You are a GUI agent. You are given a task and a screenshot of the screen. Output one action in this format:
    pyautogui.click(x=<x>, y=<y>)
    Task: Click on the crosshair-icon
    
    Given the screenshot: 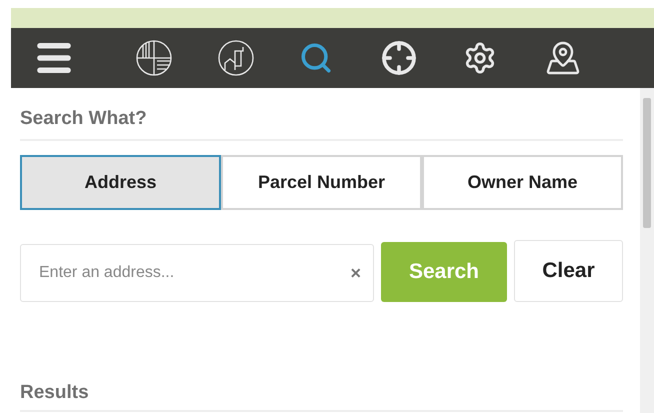 What is the action you would take?
    pyautogui.click(x=399, y=58)
    